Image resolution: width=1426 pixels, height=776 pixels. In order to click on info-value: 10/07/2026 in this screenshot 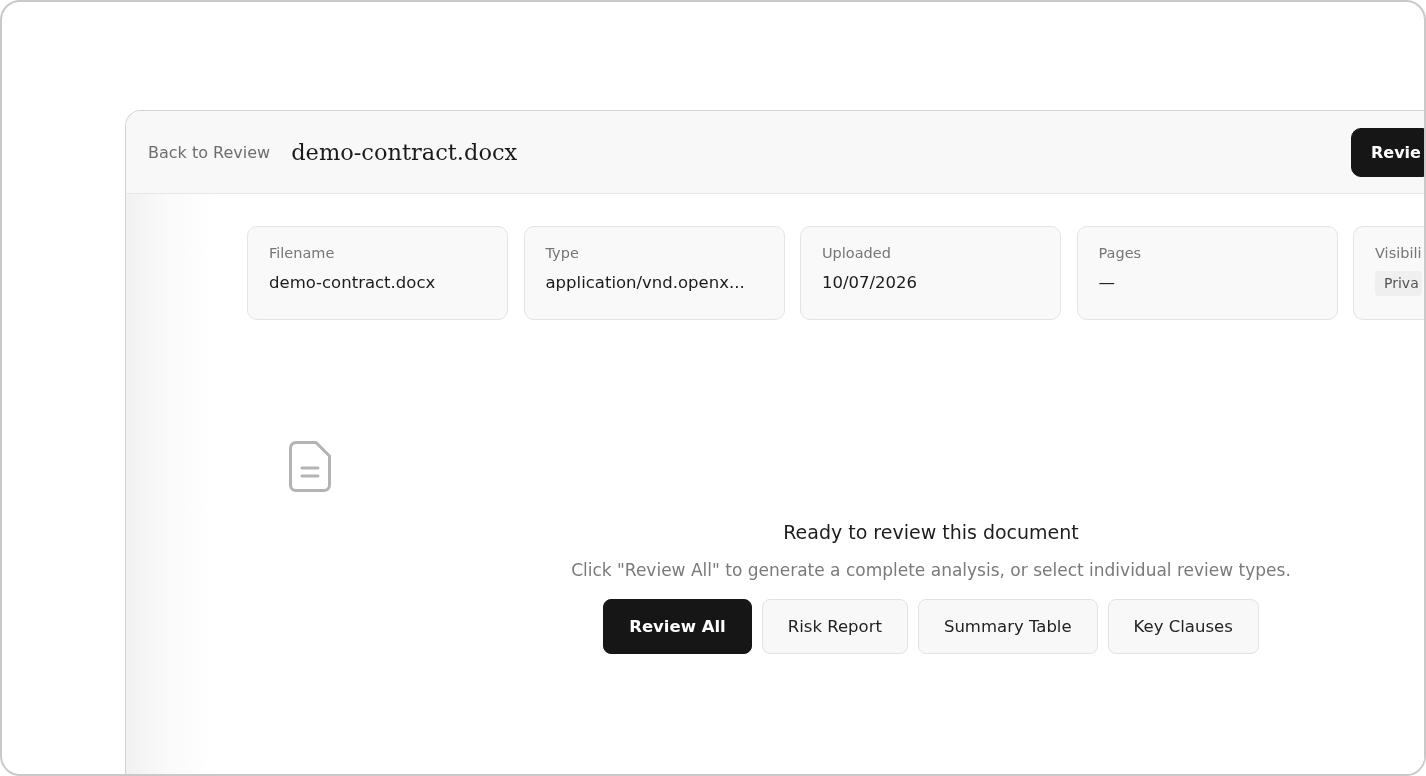, I will do `click(870, 283)`.